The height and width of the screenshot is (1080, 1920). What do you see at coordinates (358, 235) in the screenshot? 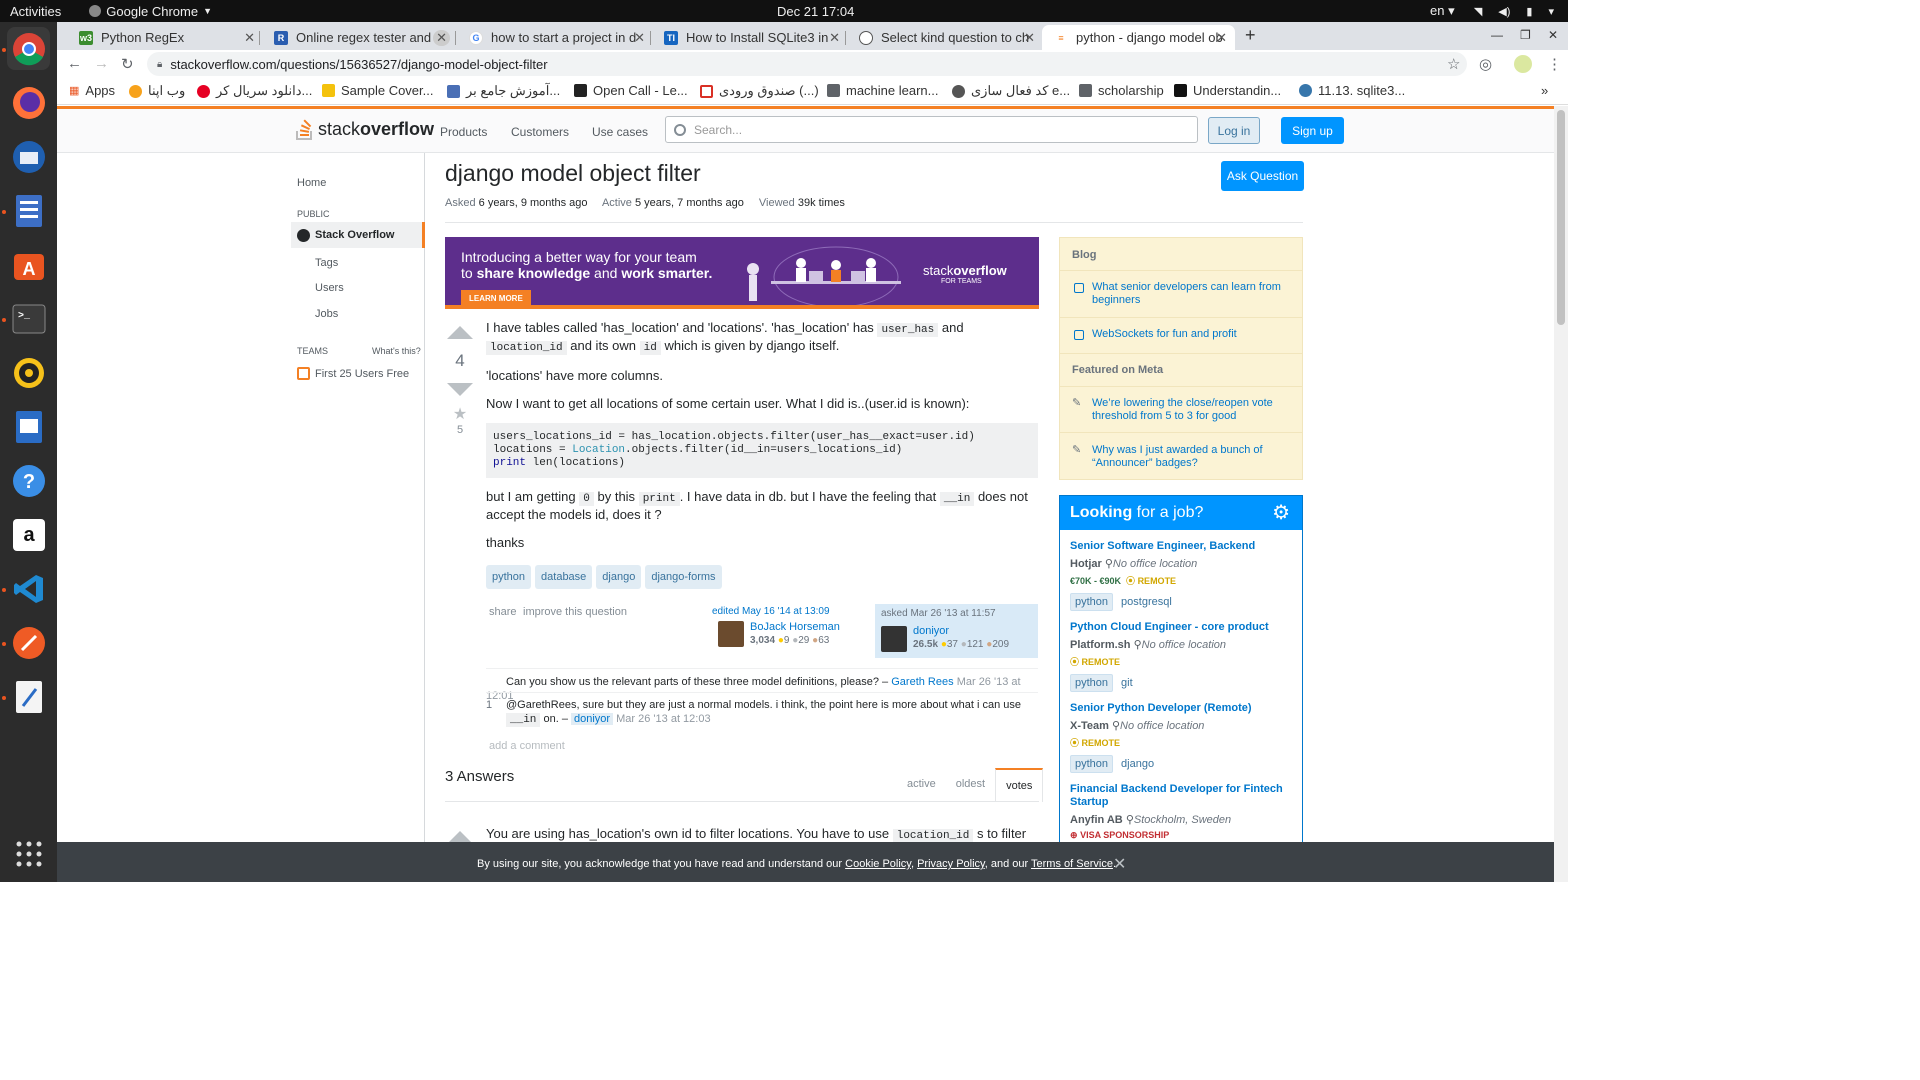
I see `sidebar-item-stack-overflow: Stack Overflow` at bounding box center [358, 235].